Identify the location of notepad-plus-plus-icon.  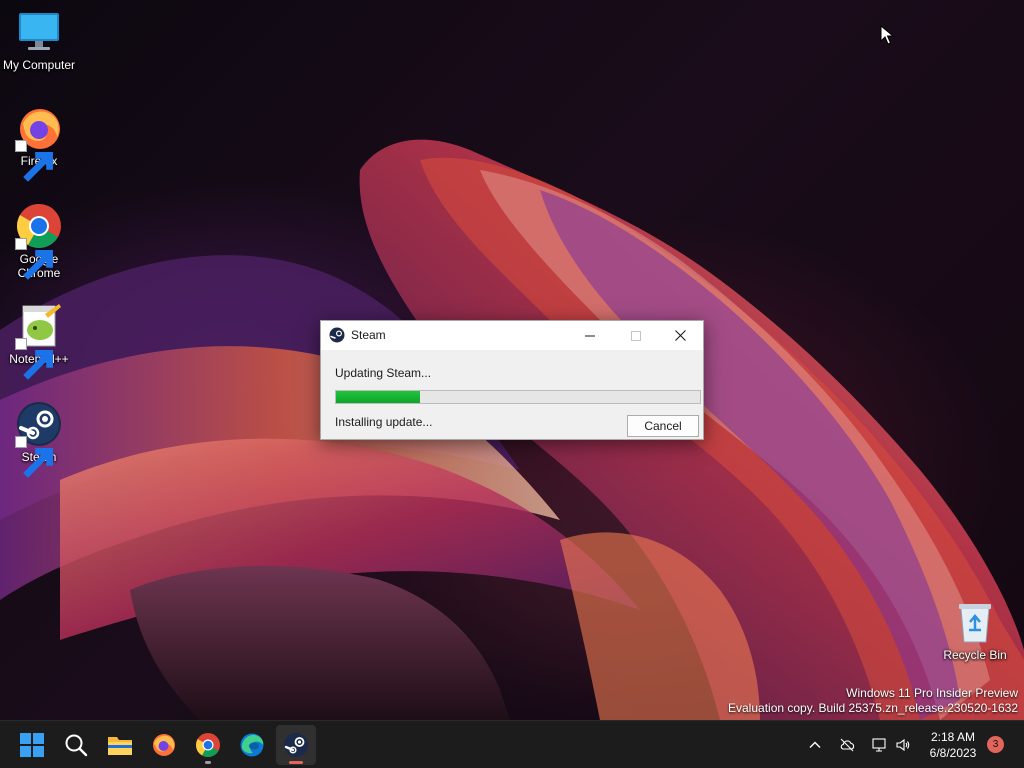
(39, 341).